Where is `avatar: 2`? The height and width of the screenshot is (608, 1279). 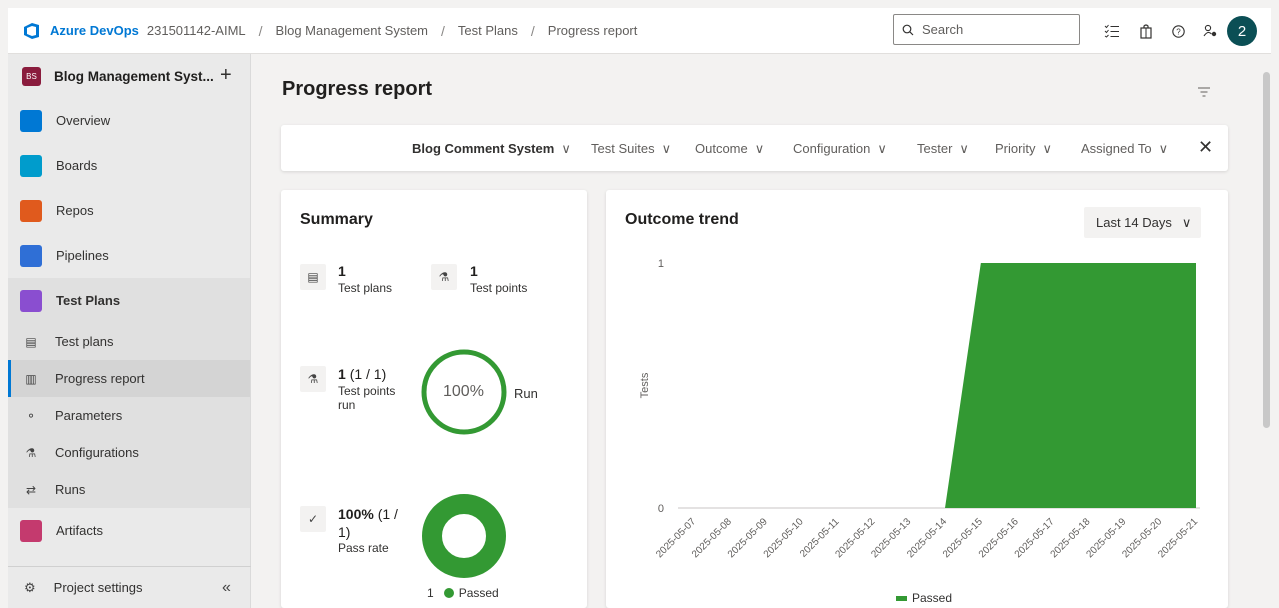
avatar: 2 is located at coordinates (1242, 31).